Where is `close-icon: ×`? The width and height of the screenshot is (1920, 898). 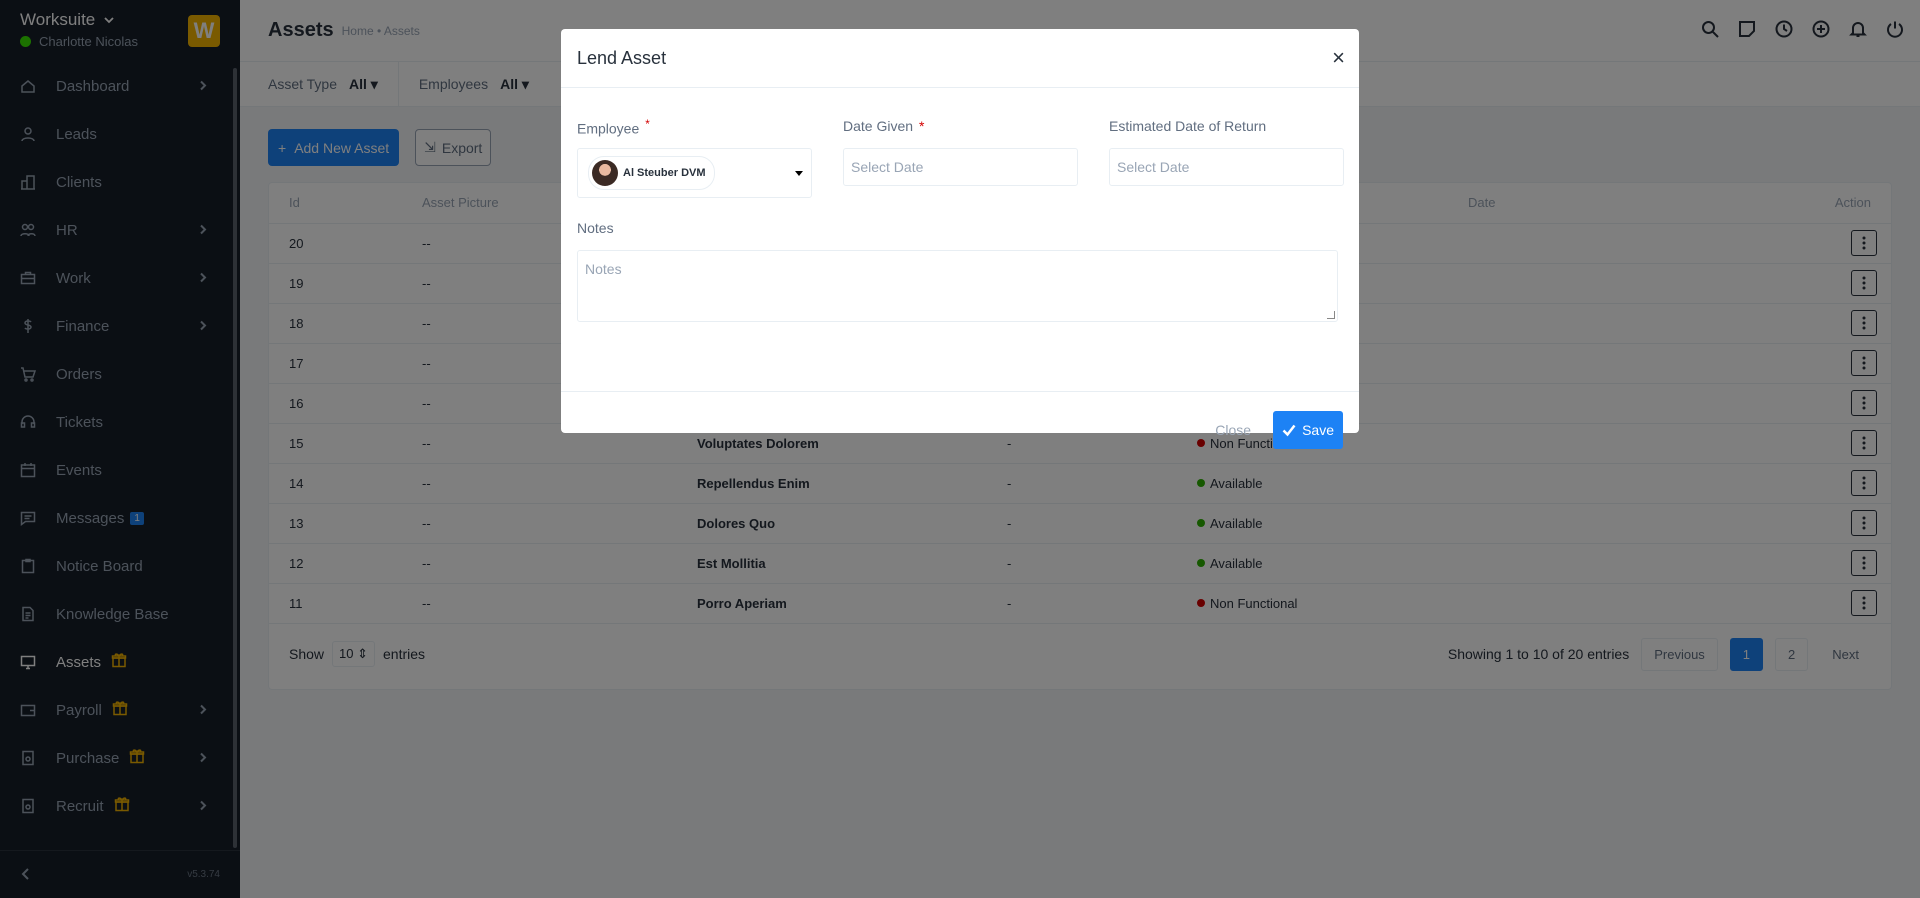
close-icon: × is located at coordinates (1338, 58).